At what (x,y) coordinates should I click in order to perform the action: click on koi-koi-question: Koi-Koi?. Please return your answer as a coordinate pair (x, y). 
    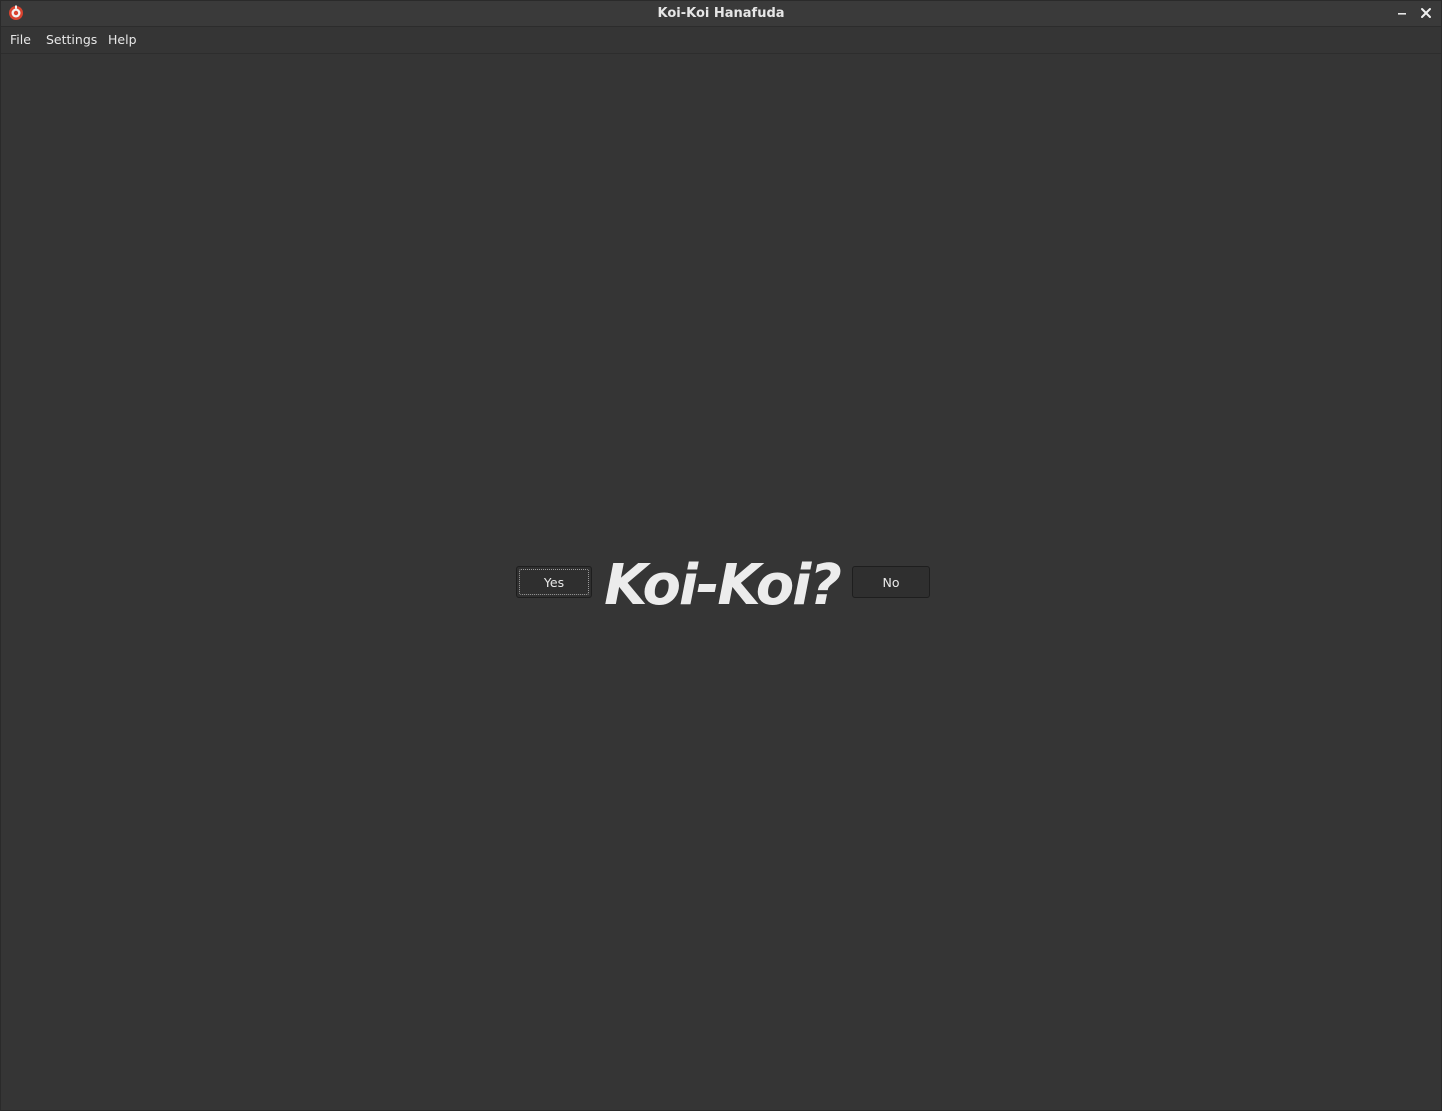
    Looking at the image, I should click on (723, 585).